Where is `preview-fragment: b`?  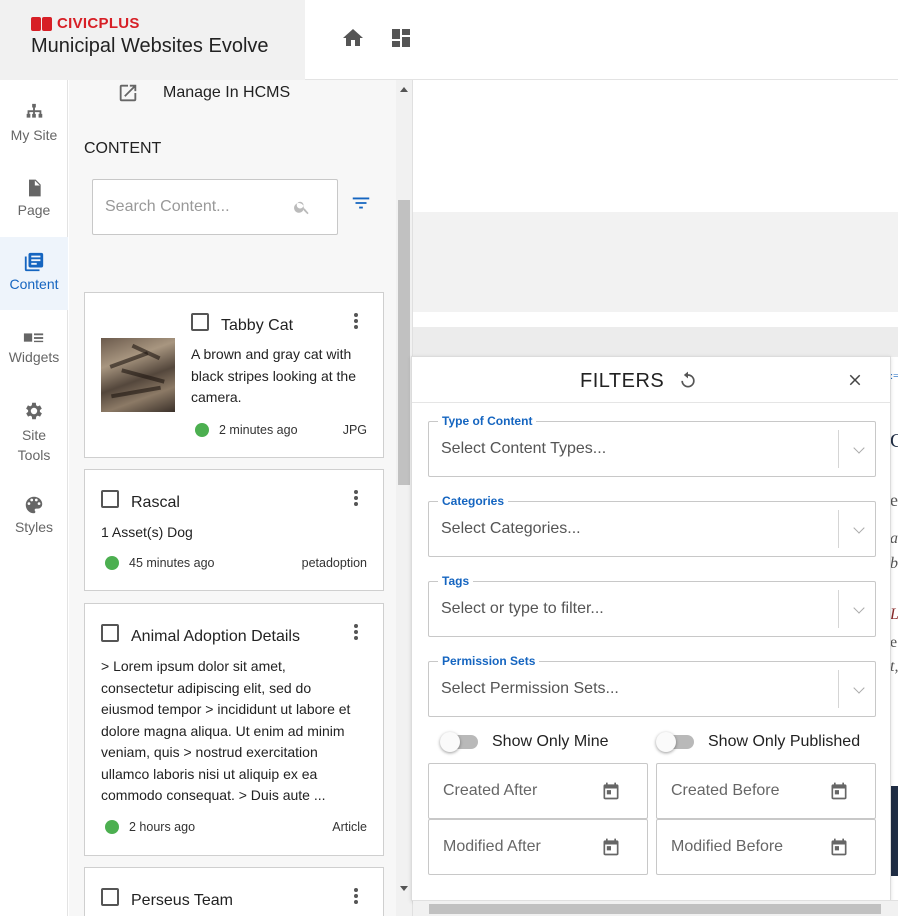 preview-fragment: b is located at coordinates (894, 563).